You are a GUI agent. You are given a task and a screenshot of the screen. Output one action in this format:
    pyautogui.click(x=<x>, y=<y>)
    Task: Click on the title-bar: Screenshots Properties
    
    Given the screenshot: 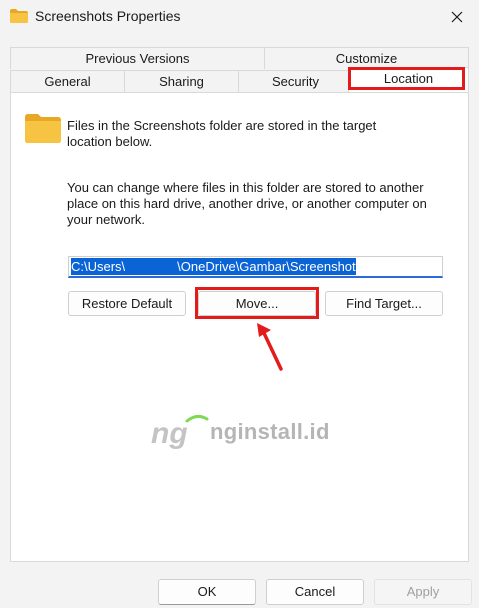 What is the action you would take?
    pyautogui.click(x=239, y=17)
    